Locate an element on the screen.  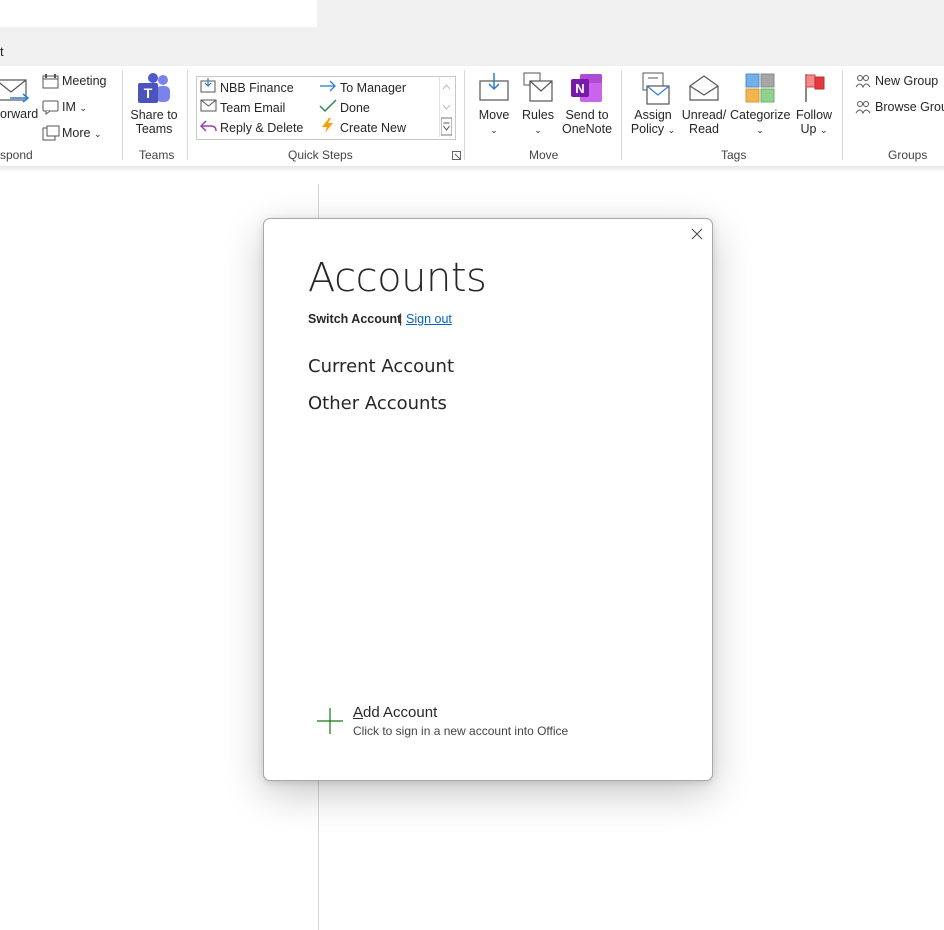
quick-step-to-manager: To Manager is located at coordinates (373, 88).